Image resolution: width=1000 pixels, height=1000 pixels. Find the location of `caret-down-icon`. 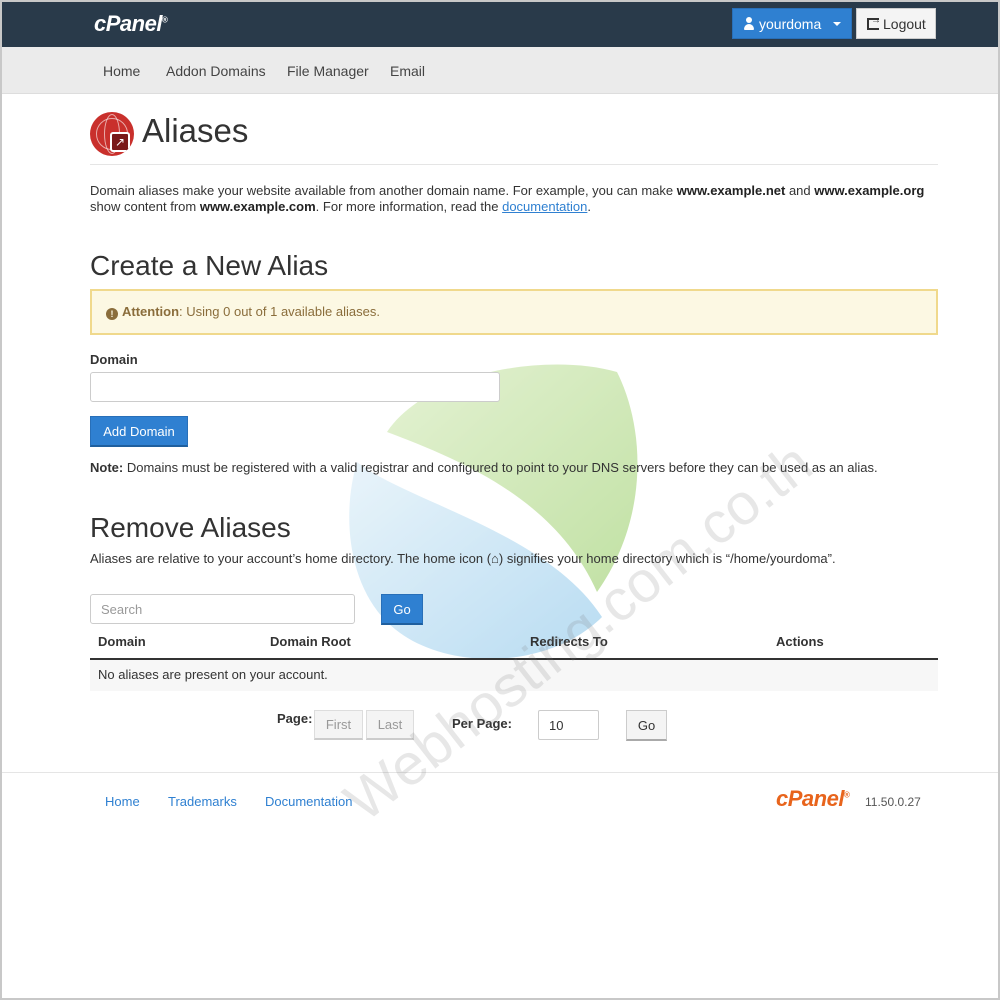

caret-down-icon is located at coordinates (837, 23).